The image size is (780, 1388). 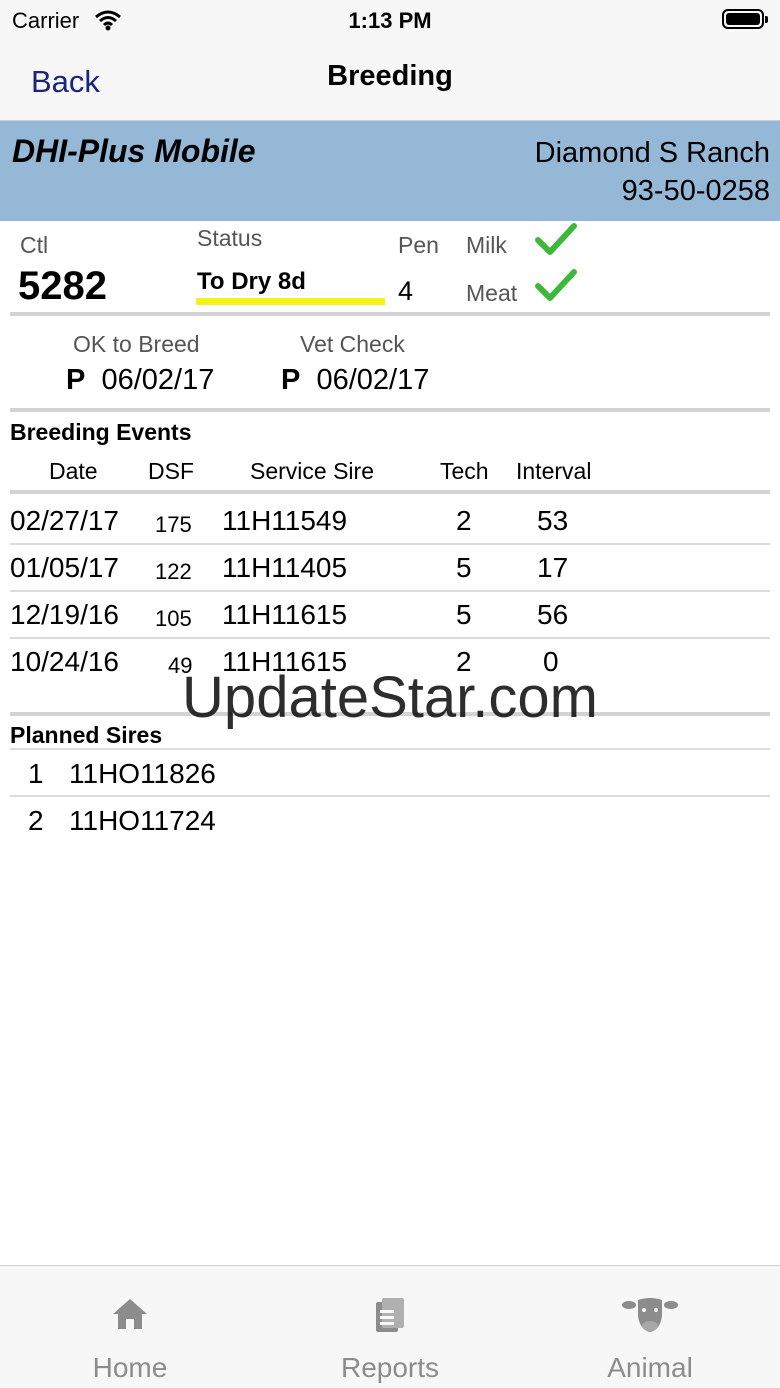 I want to click on cow-icon, so click(x=650, y=1315).